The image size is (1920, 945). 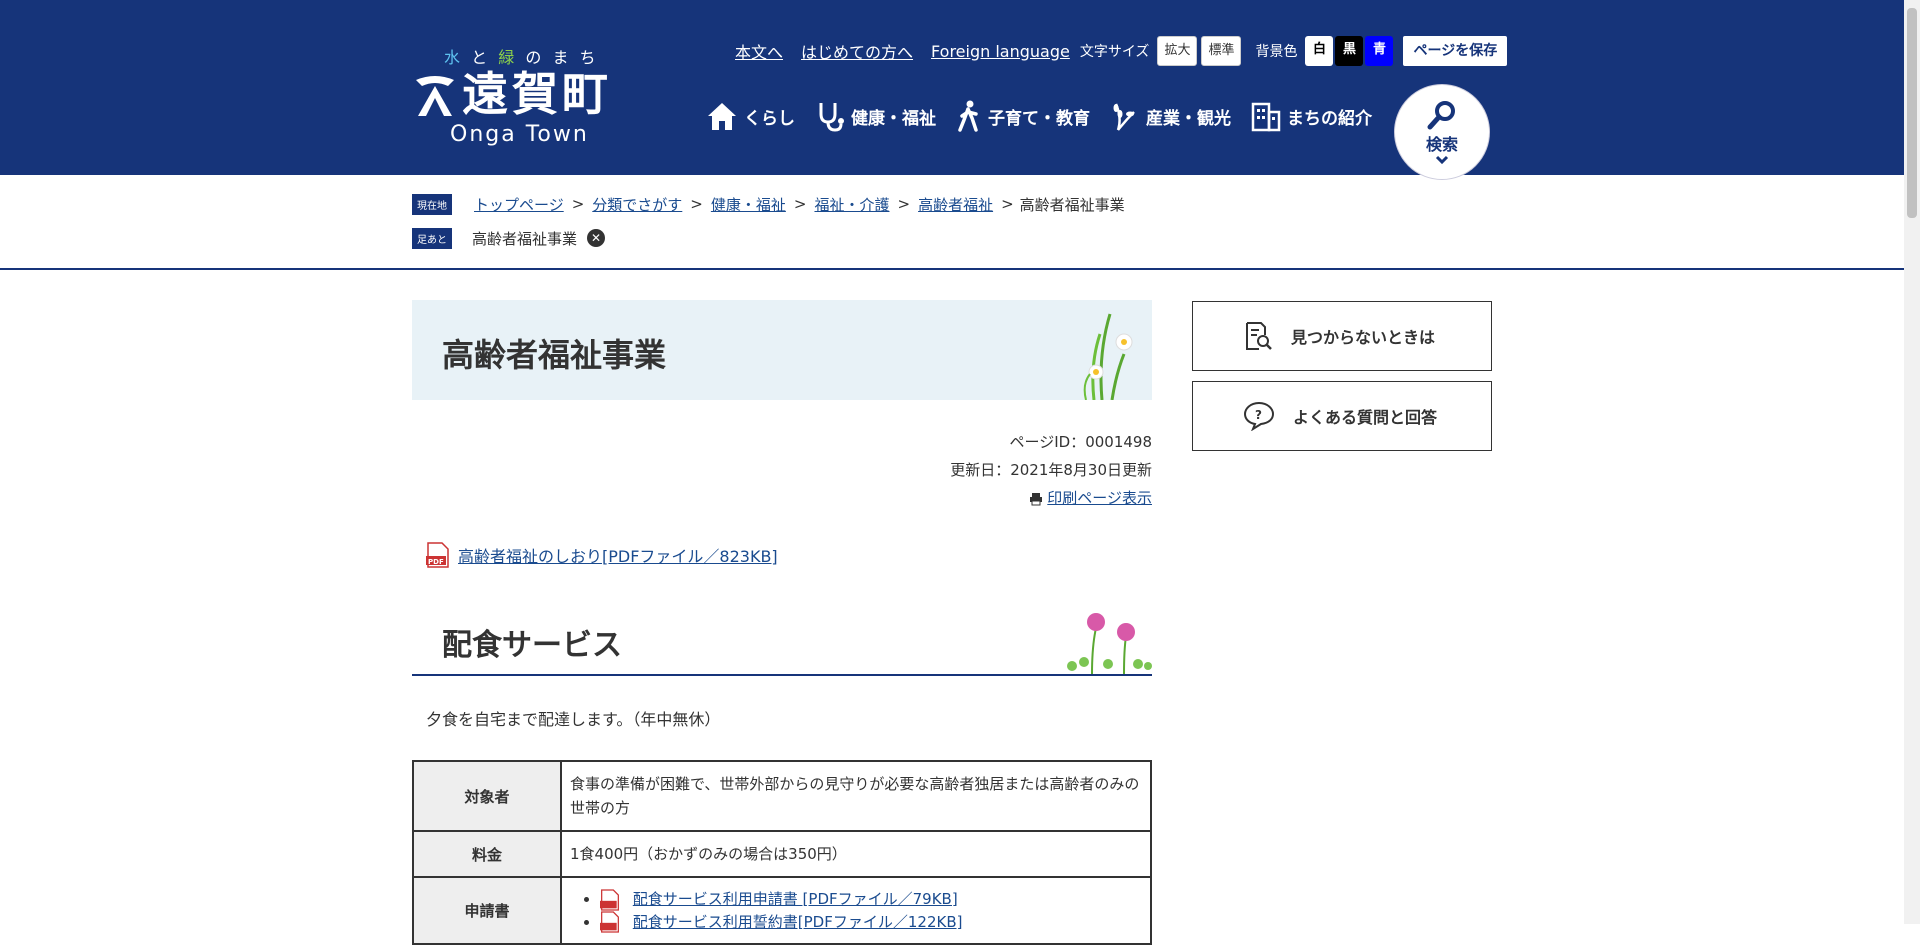 What do you see at coordinates (768, 238) in the screenshot?
I see `breadcrumb-trail: 足あと 高齢者福祉事業 ✕` at bounding box center [768, 238].